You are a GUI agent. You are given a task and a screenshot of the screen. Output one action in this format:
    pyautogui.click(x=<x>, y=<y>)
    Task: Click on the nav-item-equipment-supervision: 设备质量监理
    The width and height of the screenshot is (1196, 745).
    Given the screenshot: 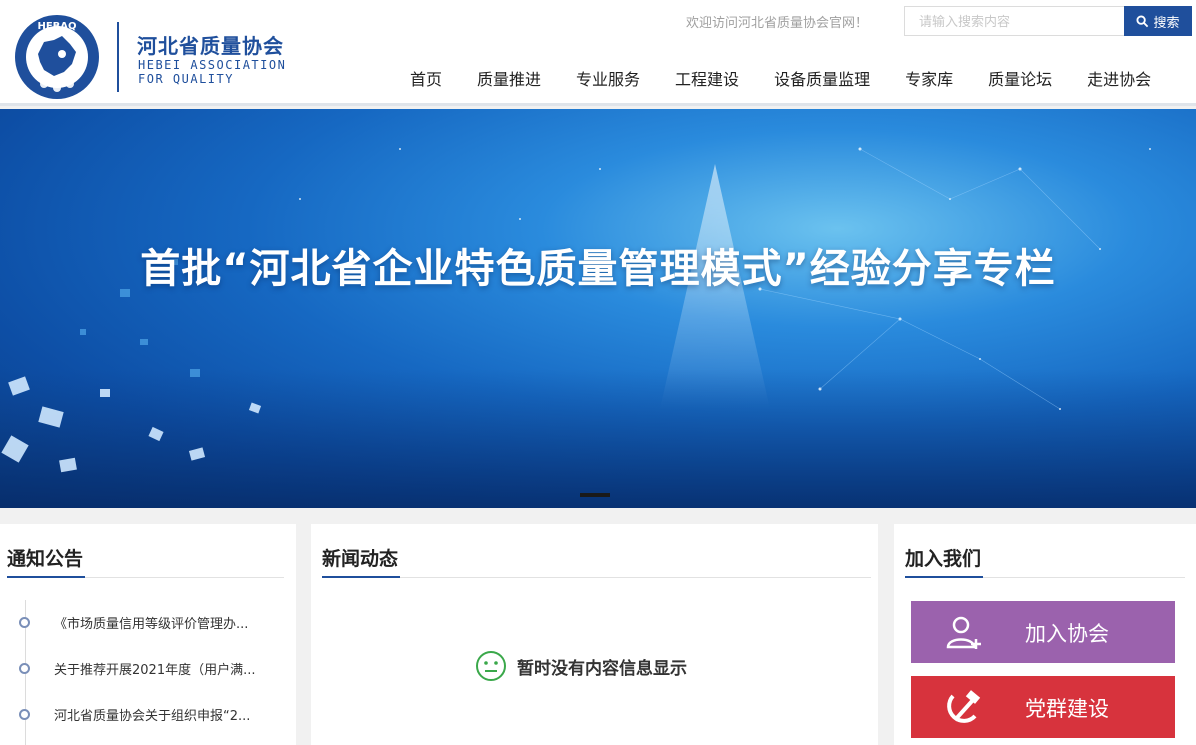 What is the action you would take?
    pyautogui.click(x=822, y=78)
    